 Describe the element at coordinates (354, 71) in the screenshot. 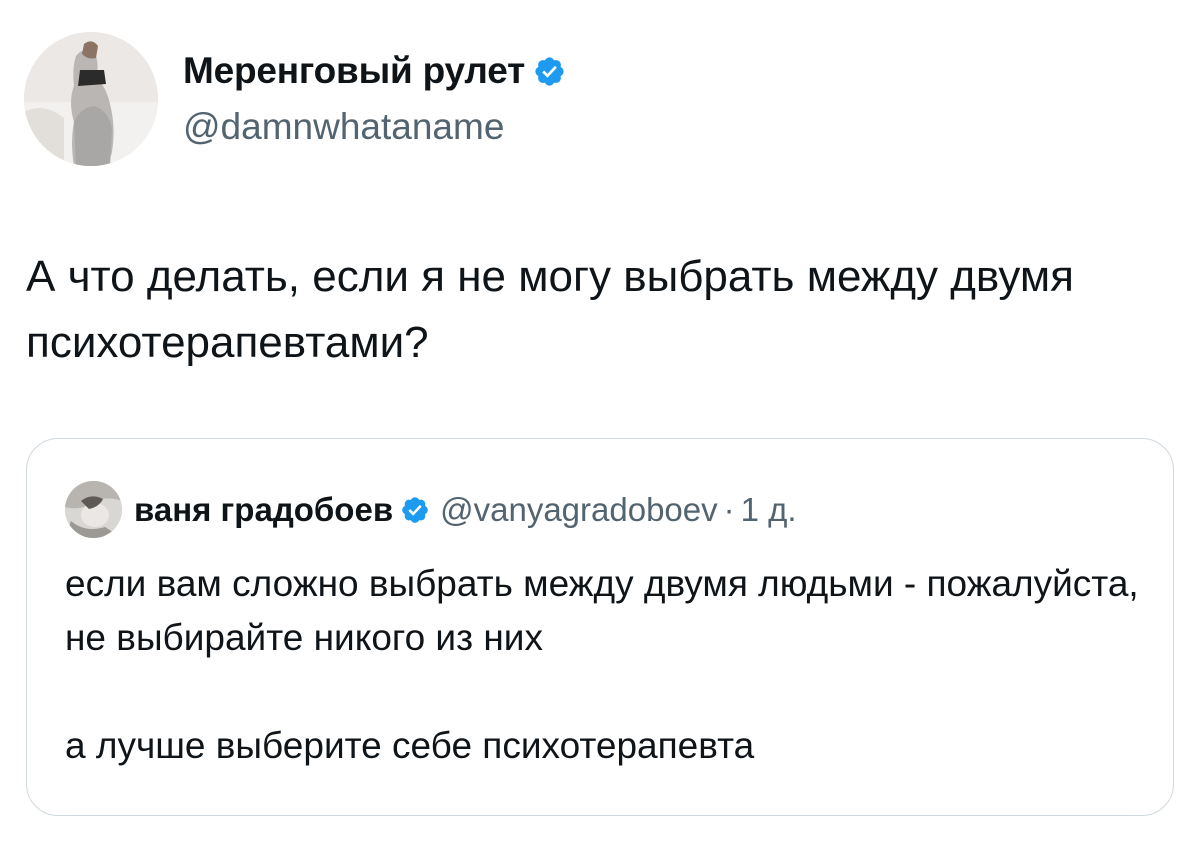

I see `author-name: Меренговый рулет` at that location.